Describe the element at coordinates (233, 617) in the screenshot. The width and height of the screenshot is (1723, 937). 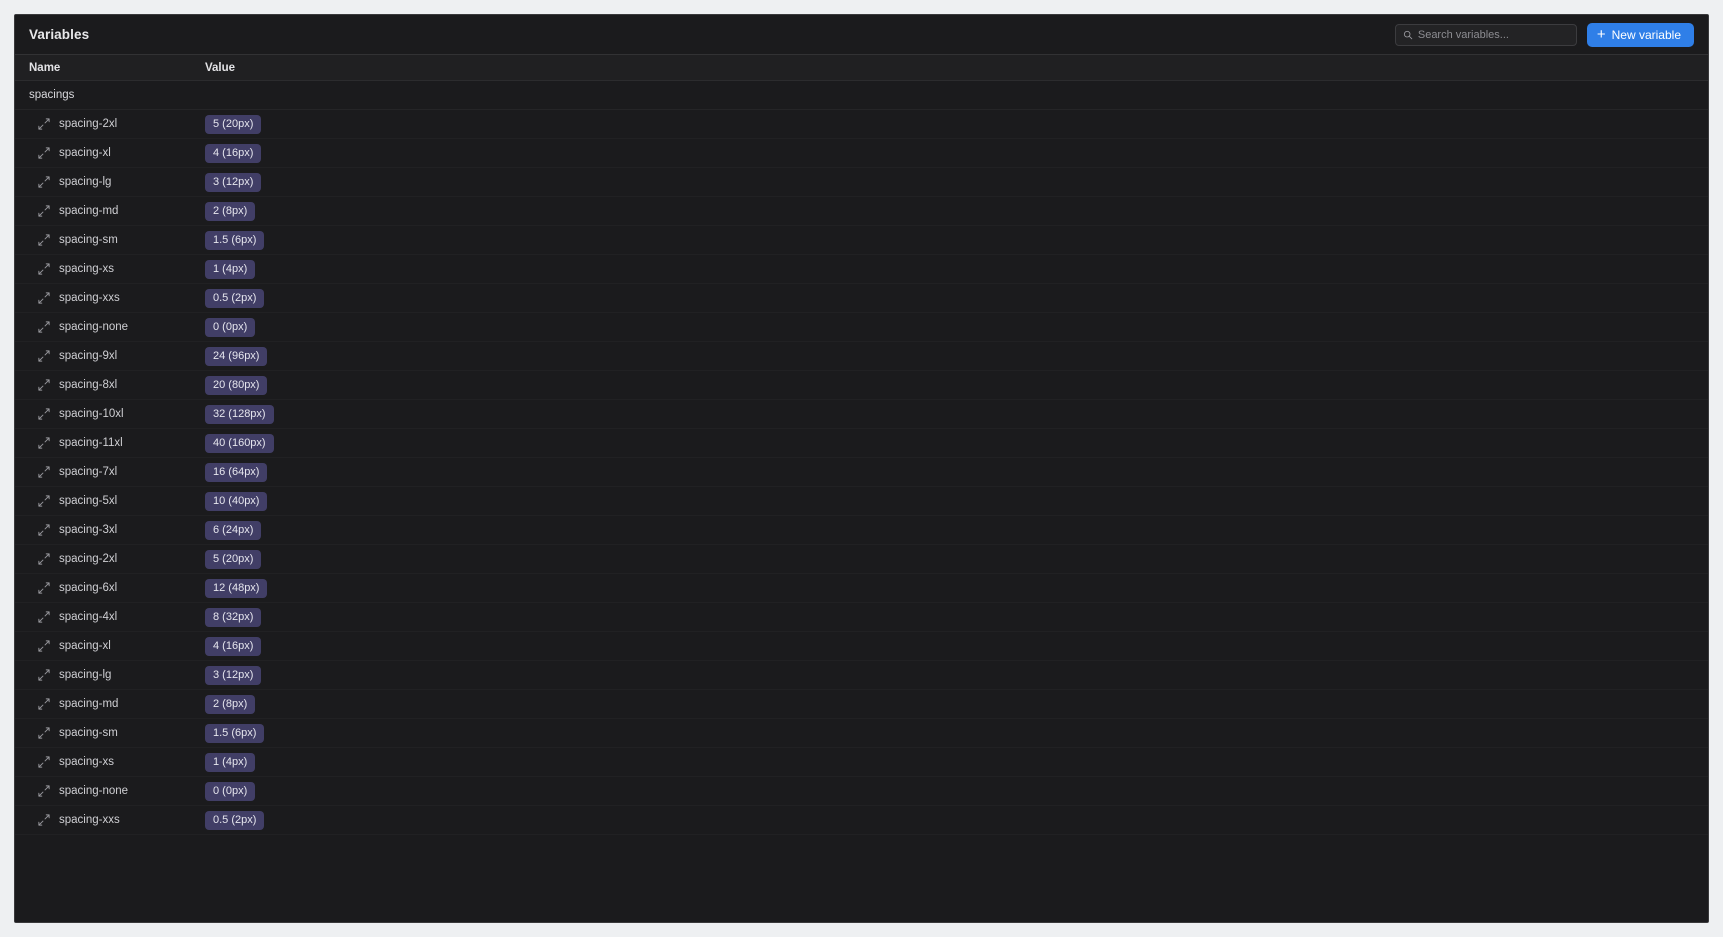
I see `variable-value-badge: 8 (32px)` at that location.